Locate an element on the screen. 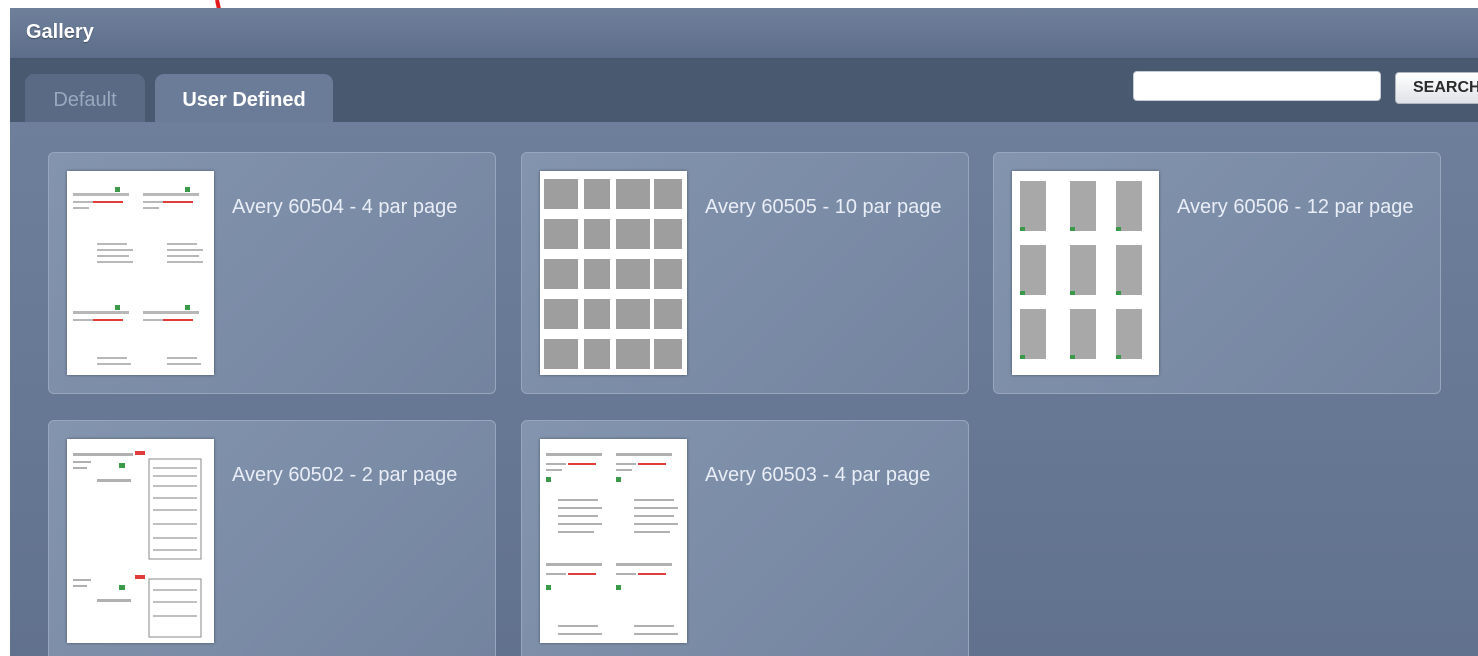  tab-default: Default is located at coordinates (85, 99).